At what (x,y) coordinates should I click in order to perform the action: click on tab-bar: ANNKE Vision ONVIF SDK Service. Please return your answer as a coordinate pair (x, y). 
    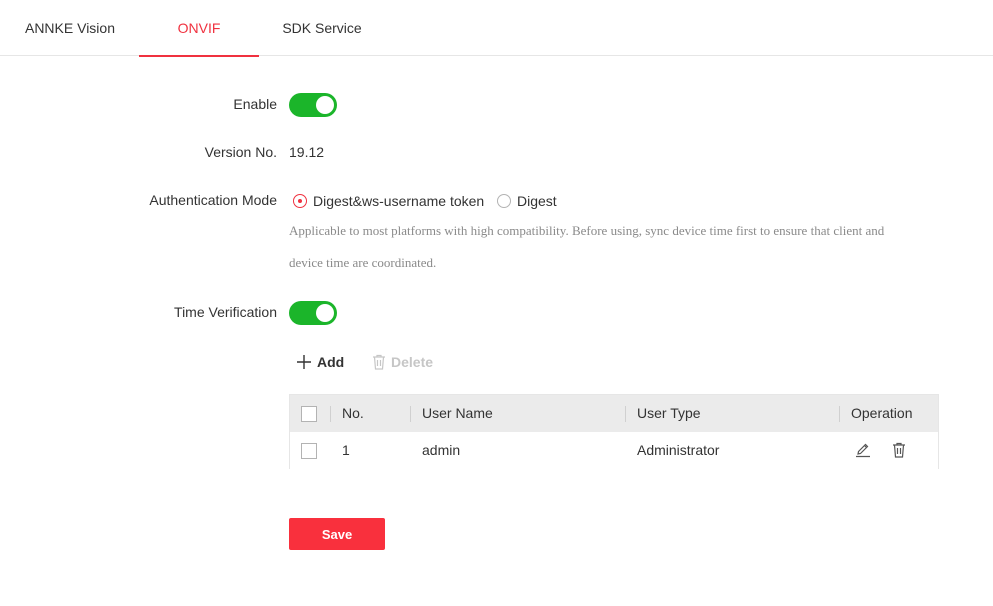
    Looking at the image, I should click on (496, 28).